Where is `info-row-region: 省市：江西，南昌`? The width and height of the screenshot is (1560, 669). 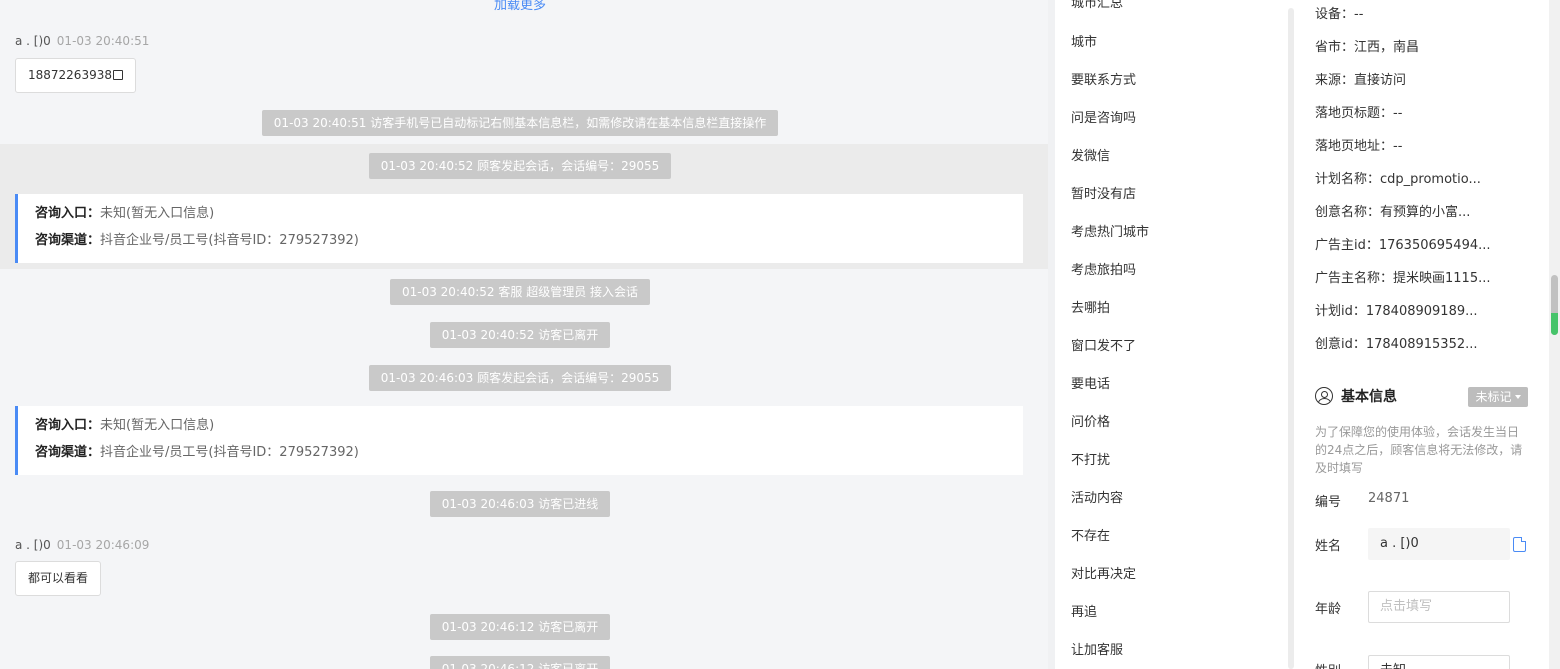
info-row-region: 省市：江西，南昌 is located at coordinates (1367, 47).